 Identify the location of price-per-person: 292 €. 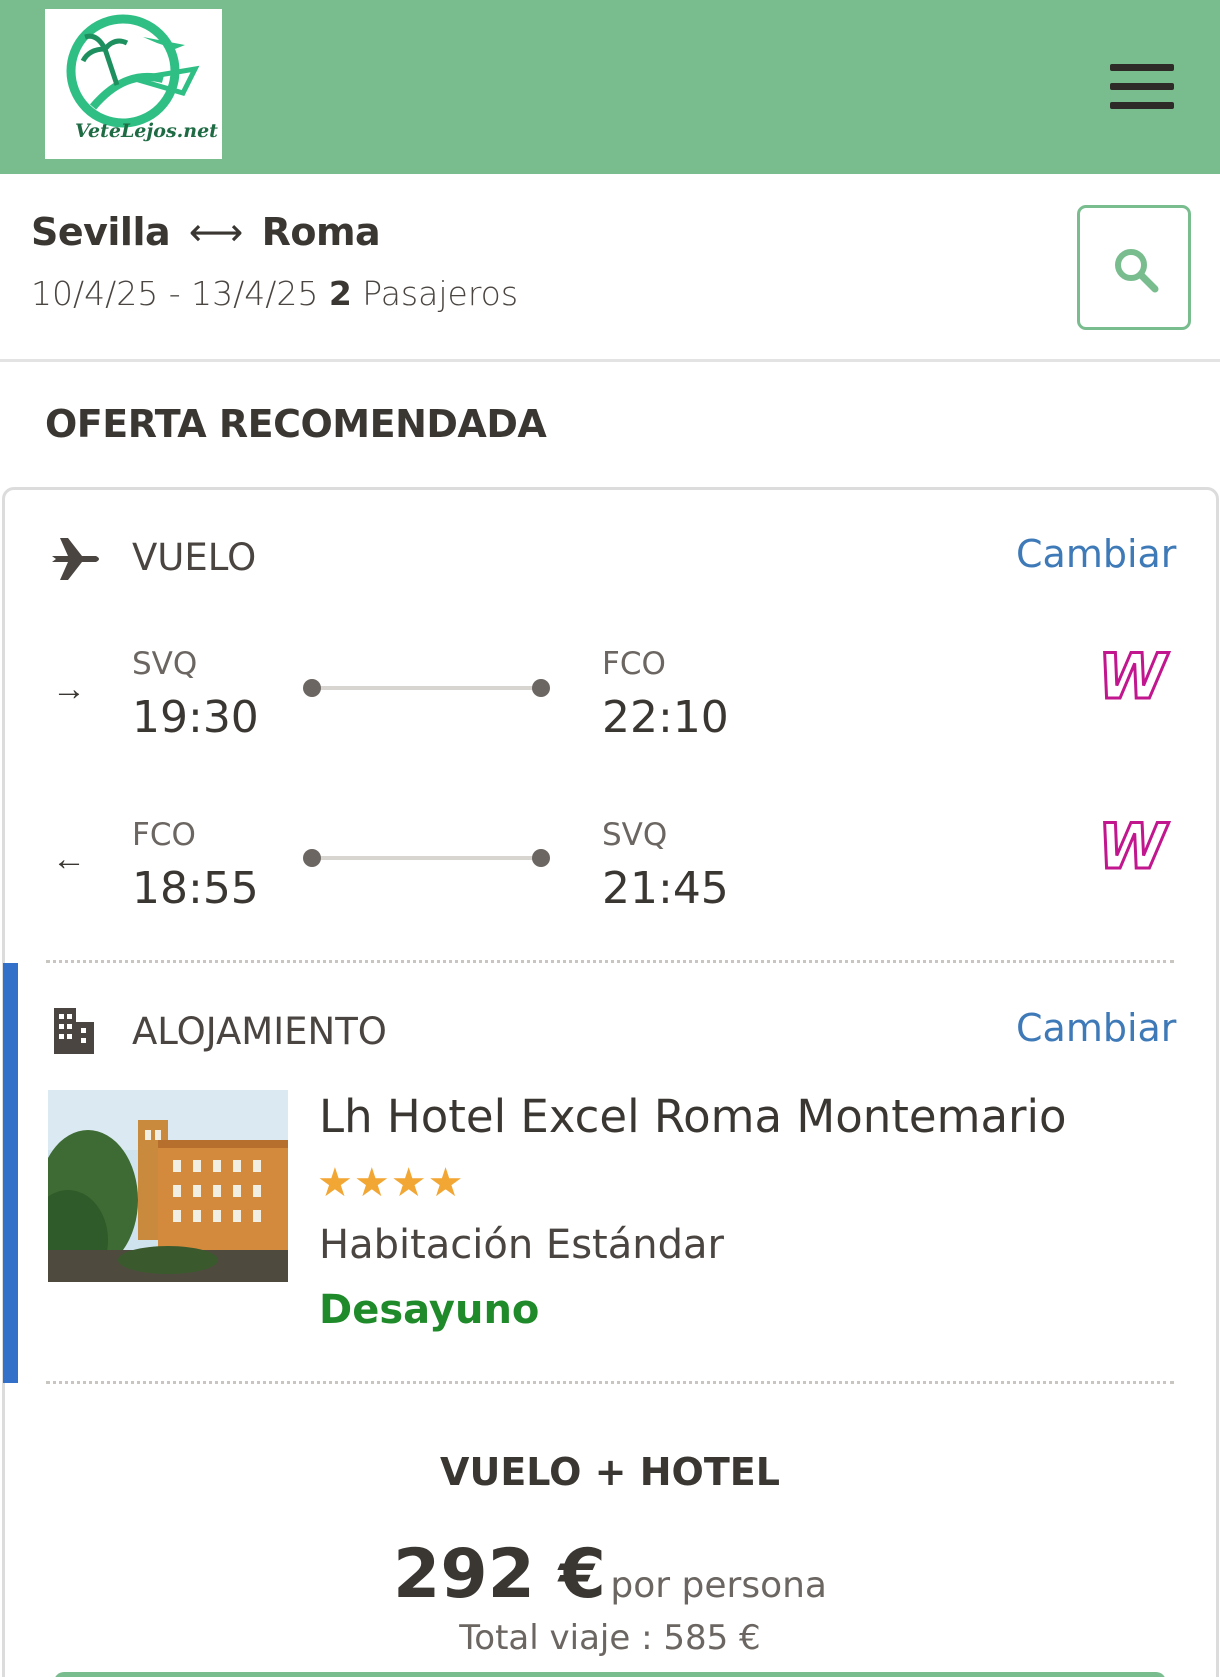
(499, 1574).